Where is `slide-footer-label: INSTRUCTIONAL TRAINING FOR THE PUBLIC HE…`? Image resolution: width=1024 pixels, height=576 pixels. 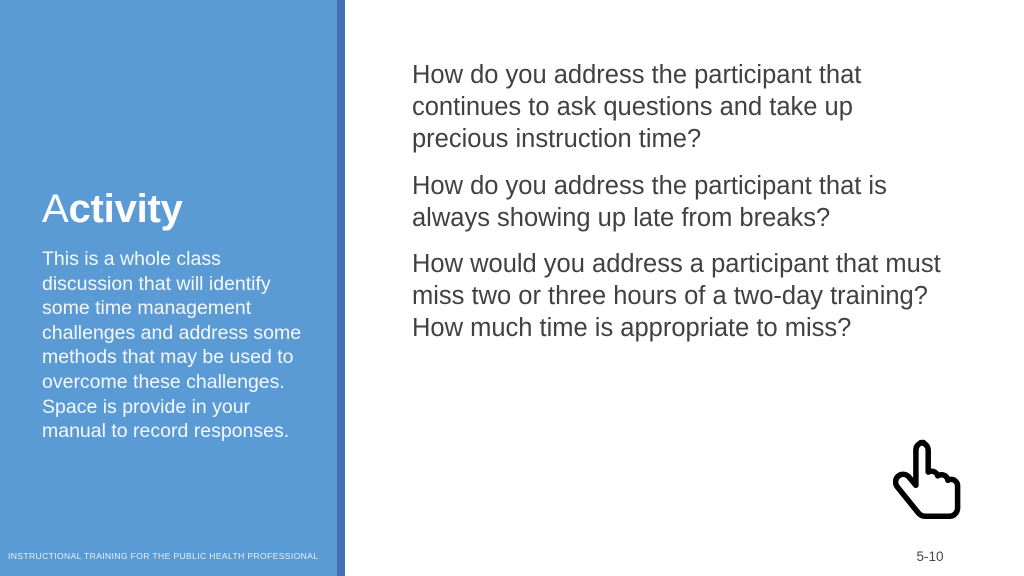
slide-footer-label: INSTRUCTIONAL TRAINING FOR THE PUBLIC HE… is located at coordinates (163, 556).